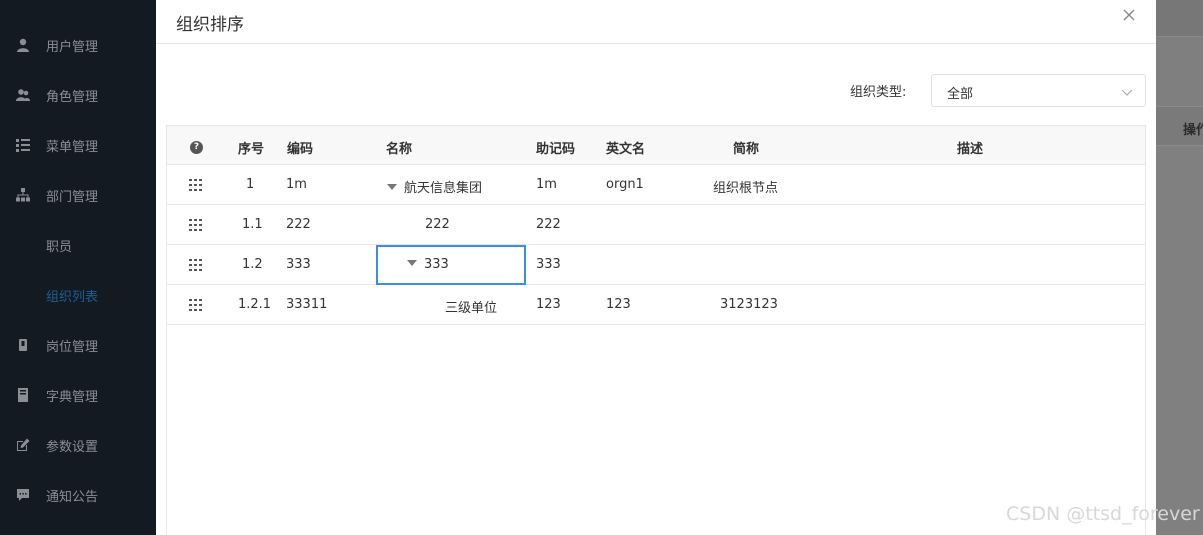  I want to click on selected-cell-outline, so click(451, 265).